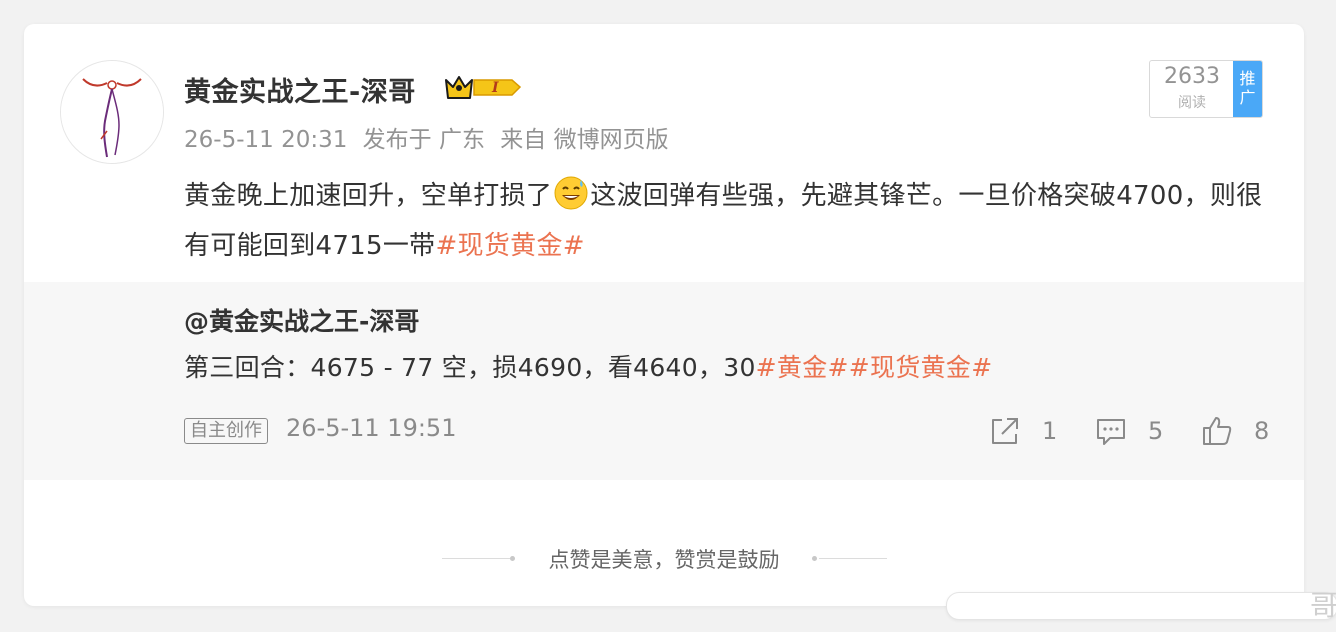 The image size is (1336, 632). Describe the element at coordinates (1156, 431) in the screenshot. I see `comment-count: 5` at that location.